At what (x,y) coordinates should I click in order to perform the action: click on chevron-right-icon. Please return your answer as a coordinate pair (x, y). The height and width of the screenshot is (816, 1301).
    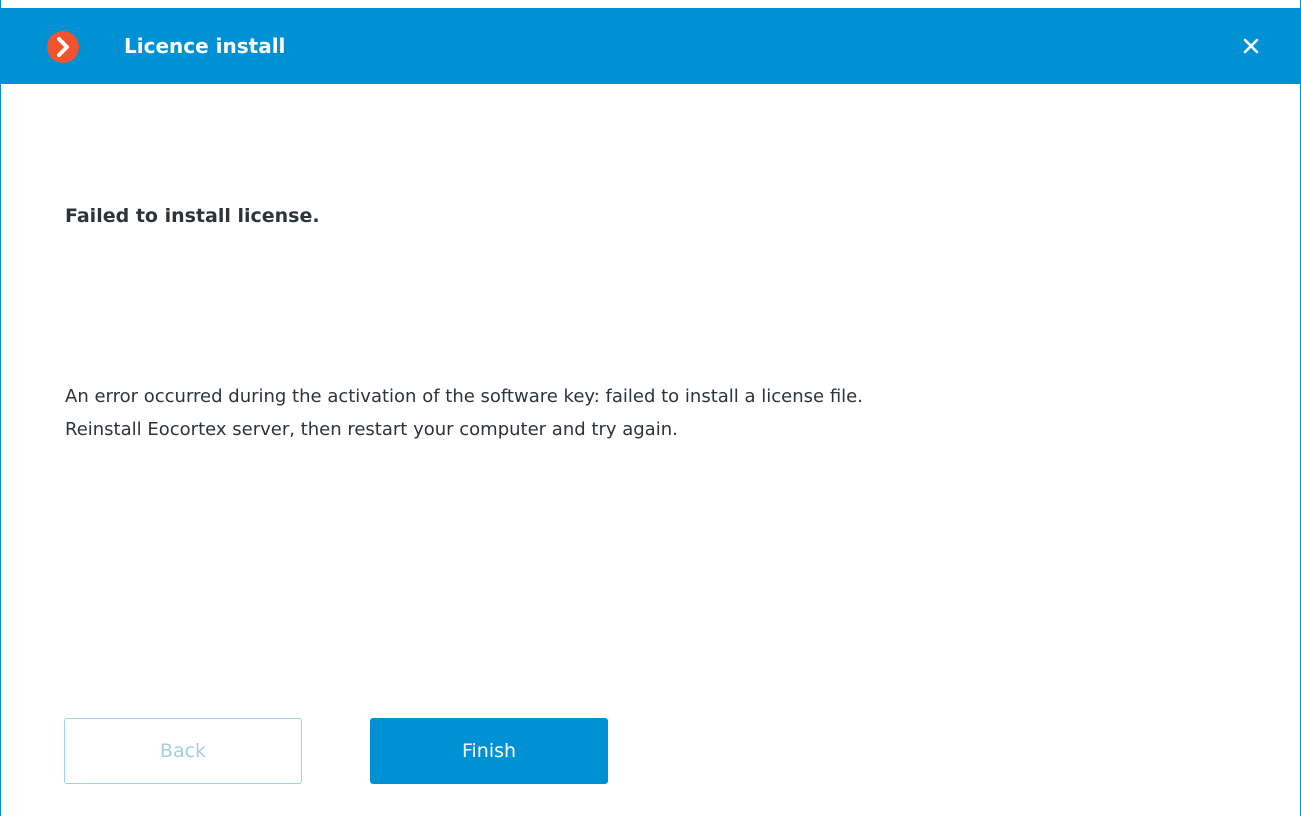
    Looking at the image, I should click on (63, 47).